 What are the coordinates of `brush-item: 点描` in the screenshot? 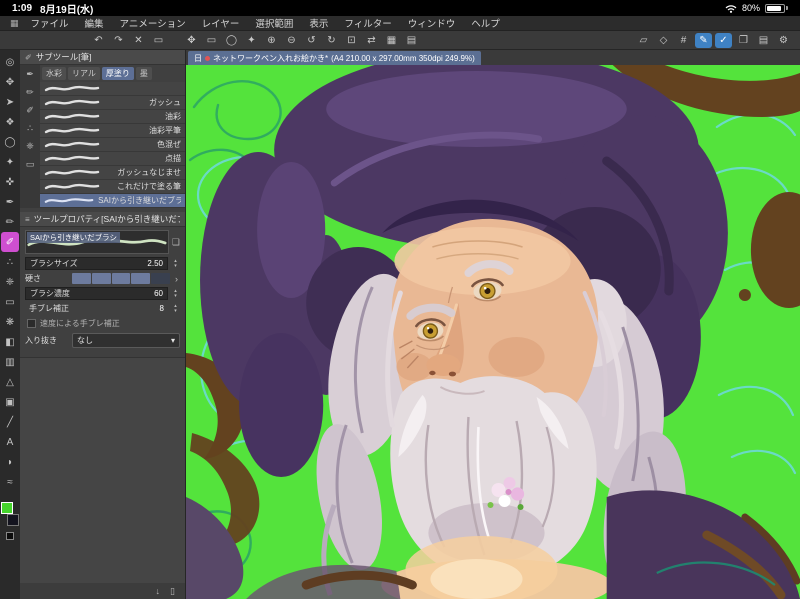 It's located at (112, 159).